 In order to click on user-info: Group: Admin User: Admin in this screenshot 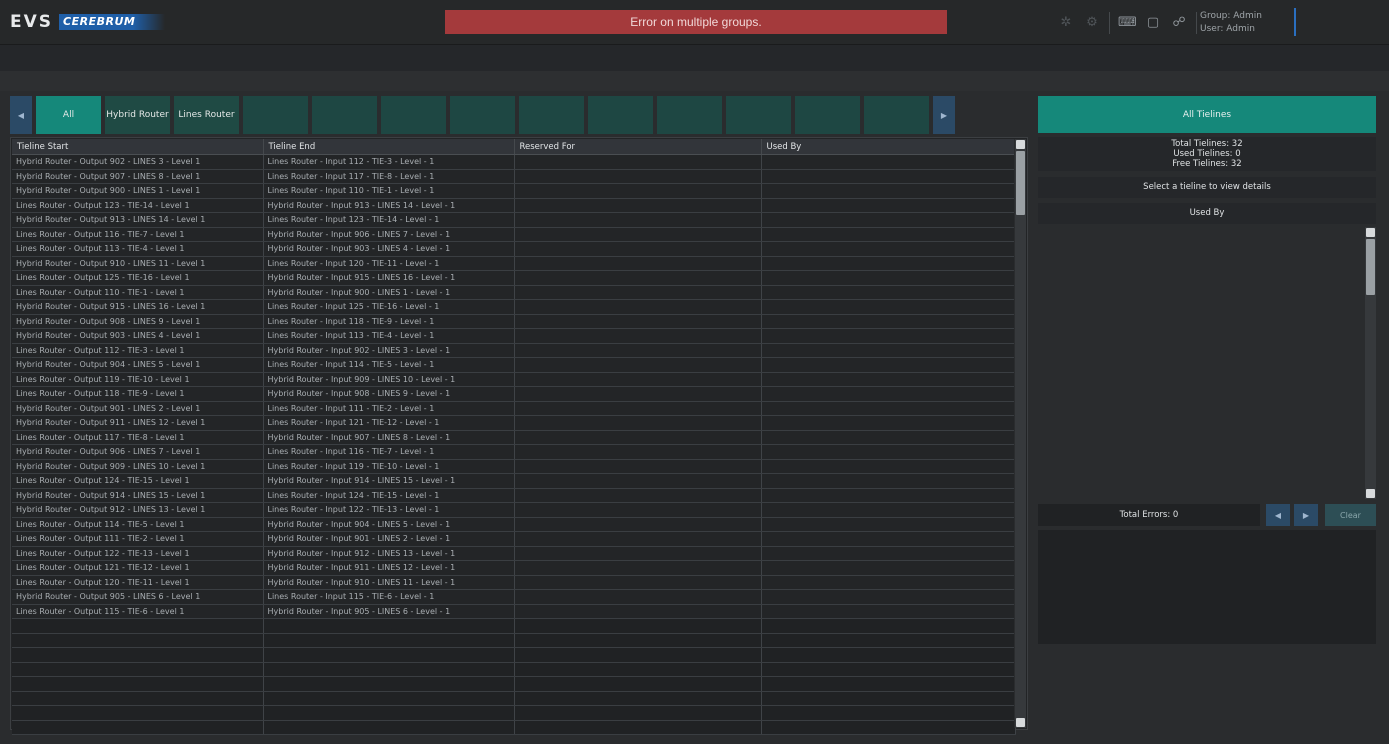, I will do `click(1231, 23)`.